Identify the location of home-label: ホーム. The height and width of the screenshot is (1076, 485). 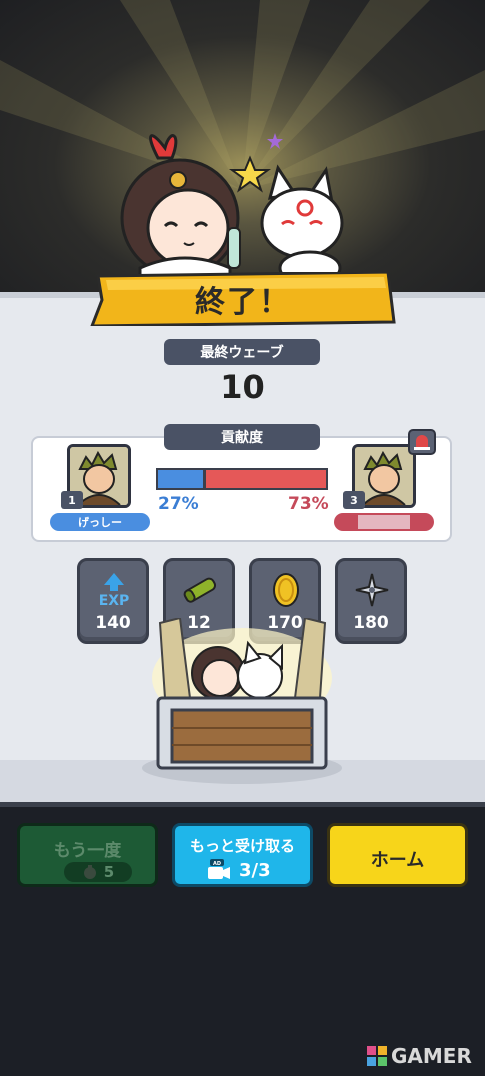
(397, 860).